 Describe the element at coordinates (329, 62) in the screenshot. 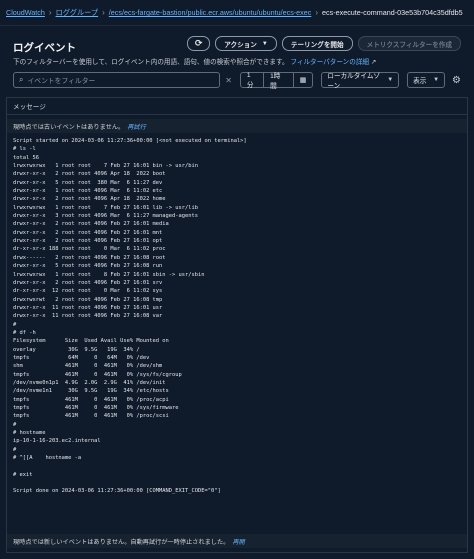

I see `filter-pattern-link: フィルターパターンの詳細` at that location.